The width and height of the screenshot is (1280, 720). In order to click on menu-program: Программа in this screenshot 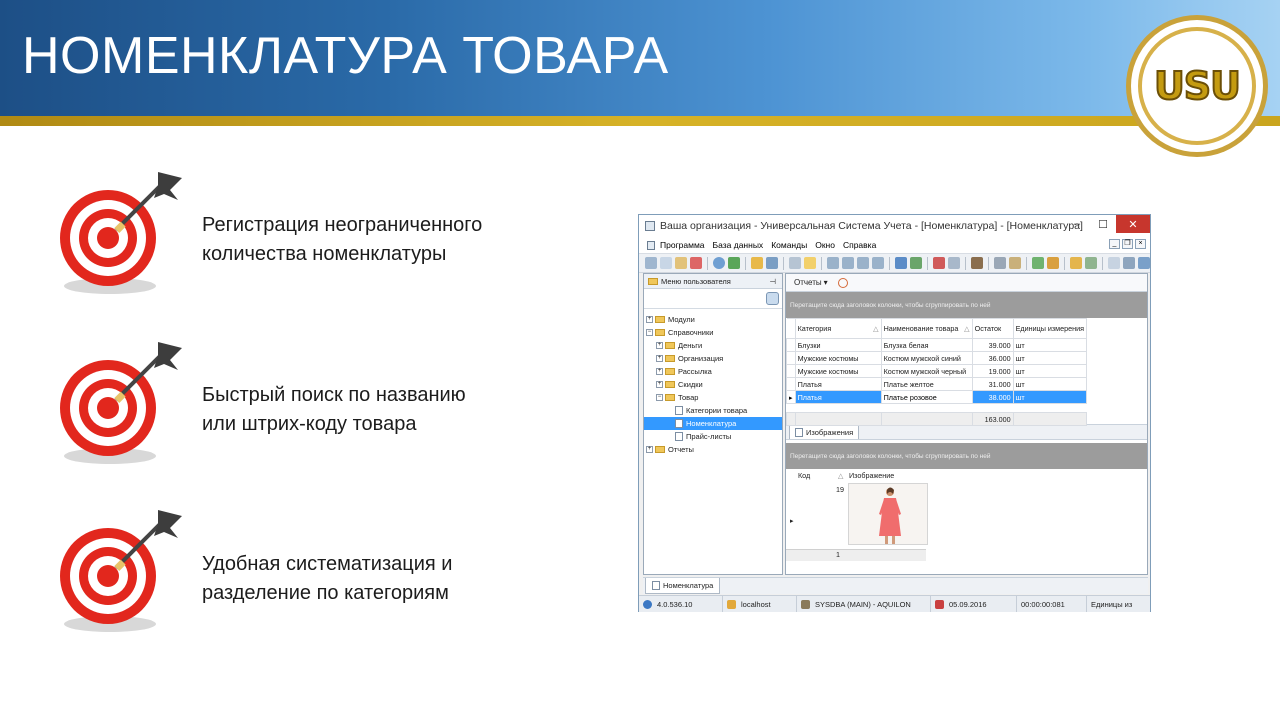, I will do `click(682, 245)`.